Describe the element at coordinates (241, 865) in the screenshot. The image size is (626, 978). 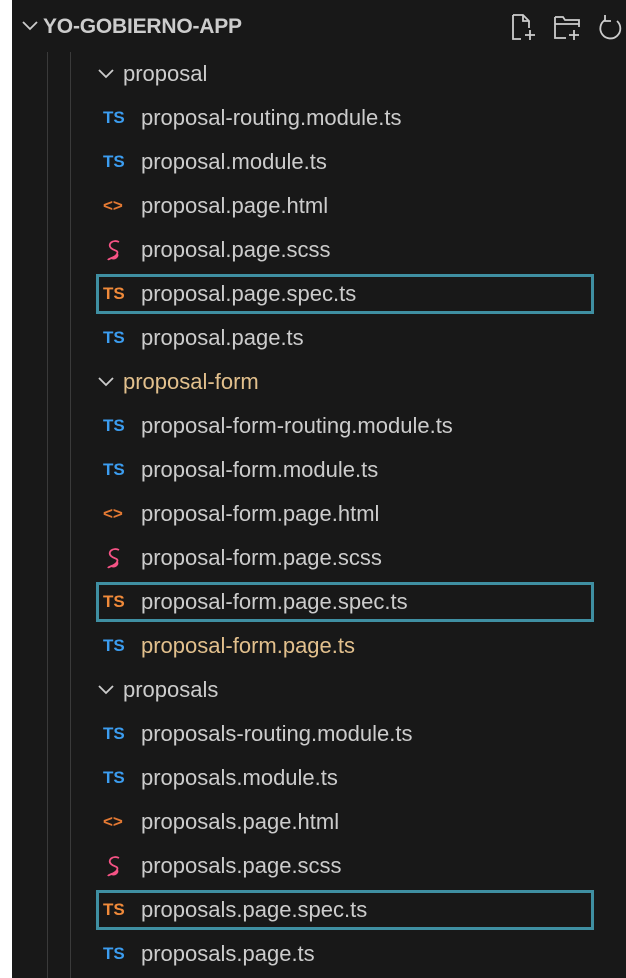
I see `file-name: proposals.page.scss` at that location.